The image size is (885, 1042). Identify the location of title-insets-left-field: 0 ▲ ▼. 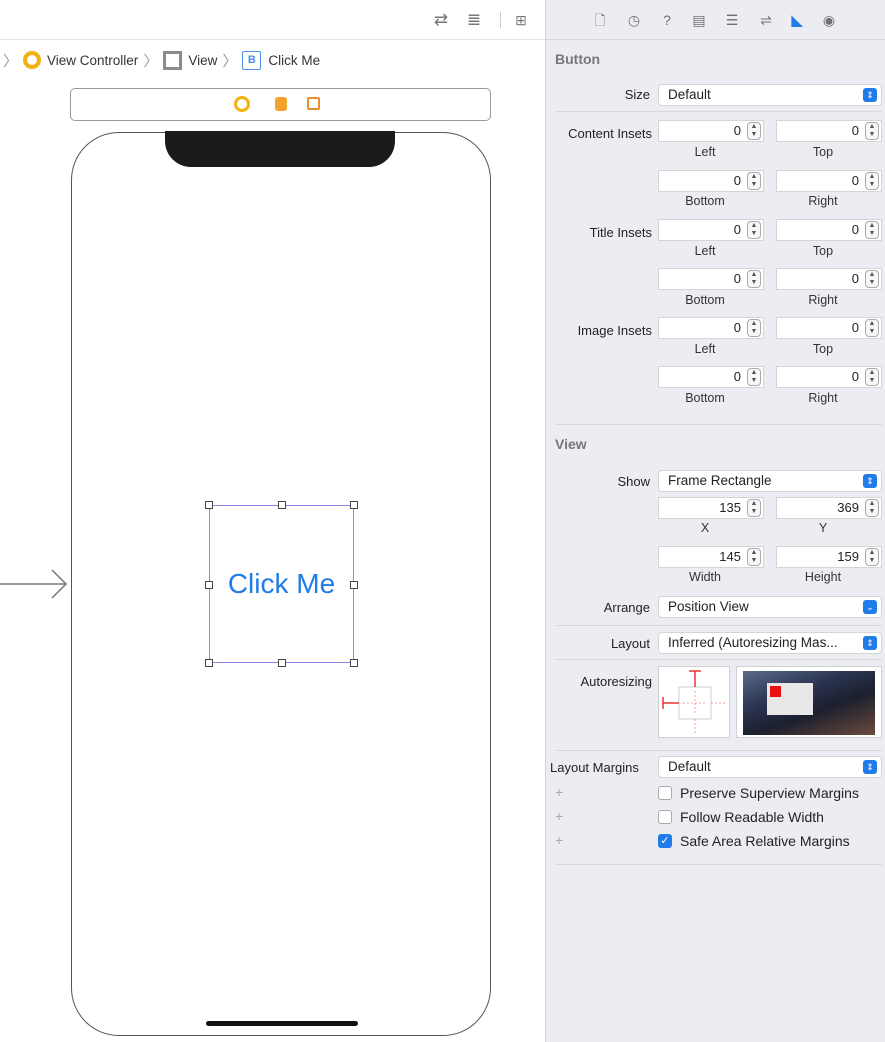
(711, 230).